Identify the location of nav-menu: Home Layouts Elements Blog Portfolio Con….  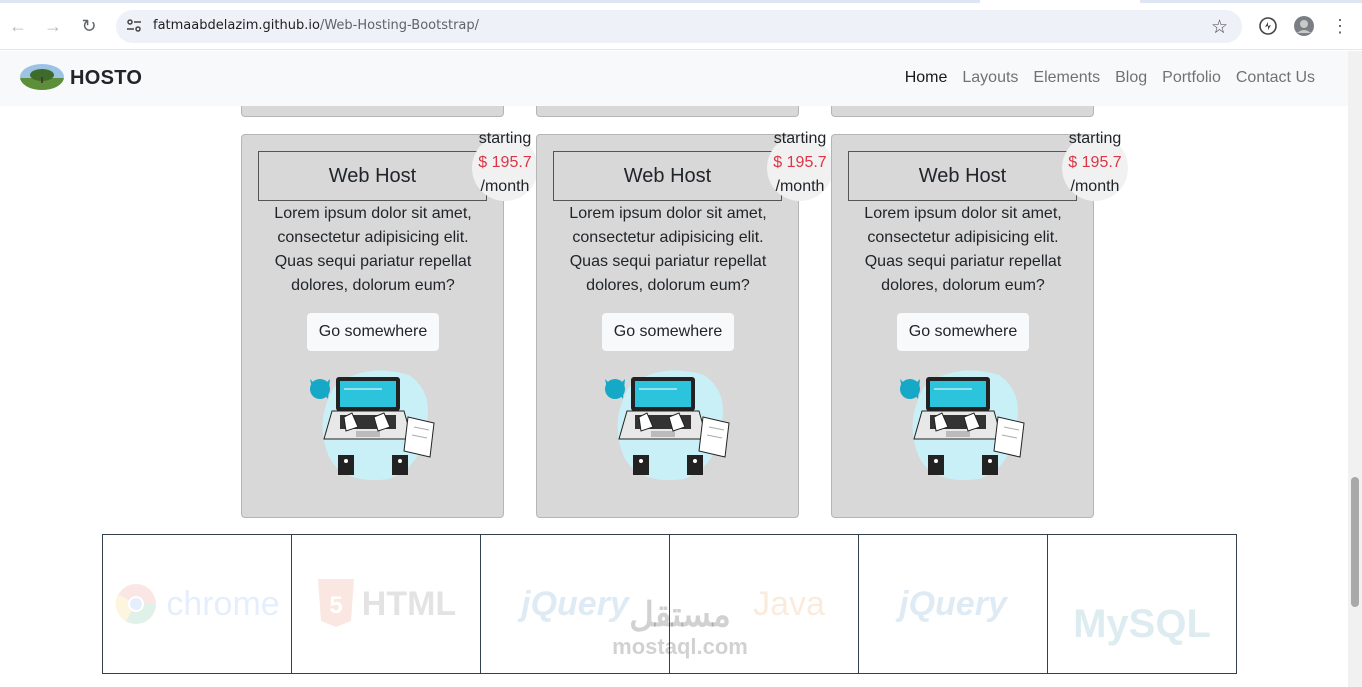
(1102, 78).